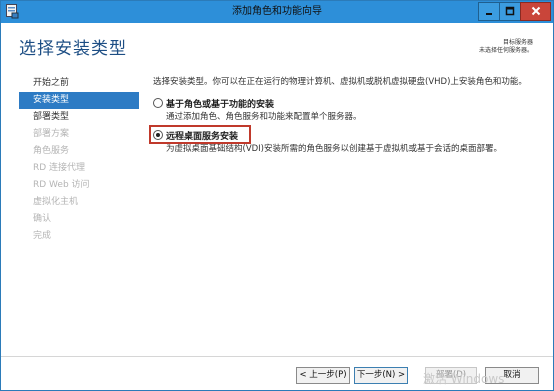 The image size is (554, 391). I want to click on next-button: 下一步(N) >, so click(381, 375).